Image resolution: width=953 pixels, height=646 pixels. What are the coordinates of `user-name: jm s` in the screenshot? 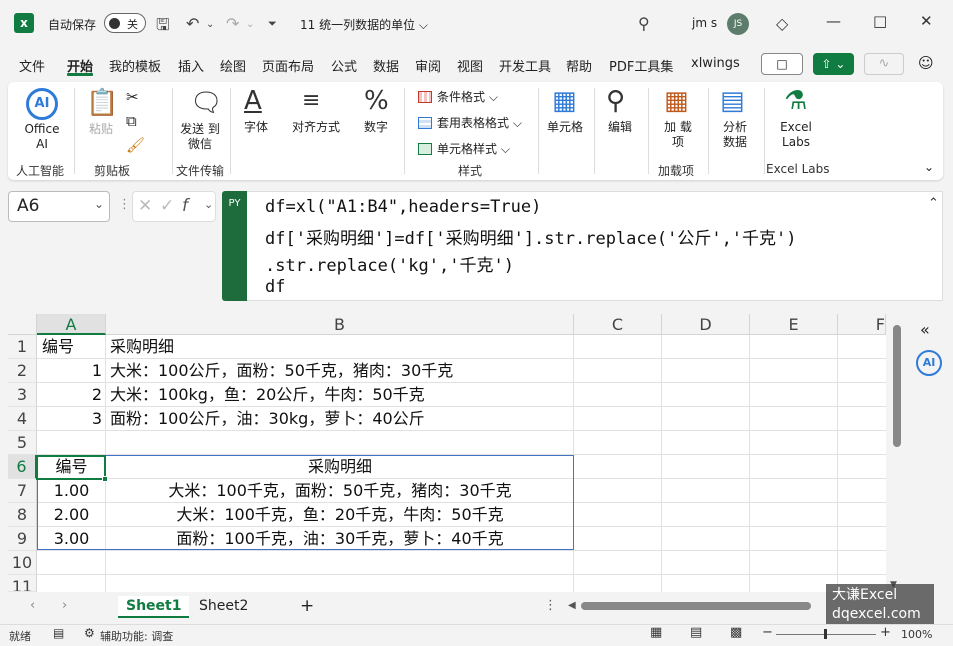 It's located at (704, 23).